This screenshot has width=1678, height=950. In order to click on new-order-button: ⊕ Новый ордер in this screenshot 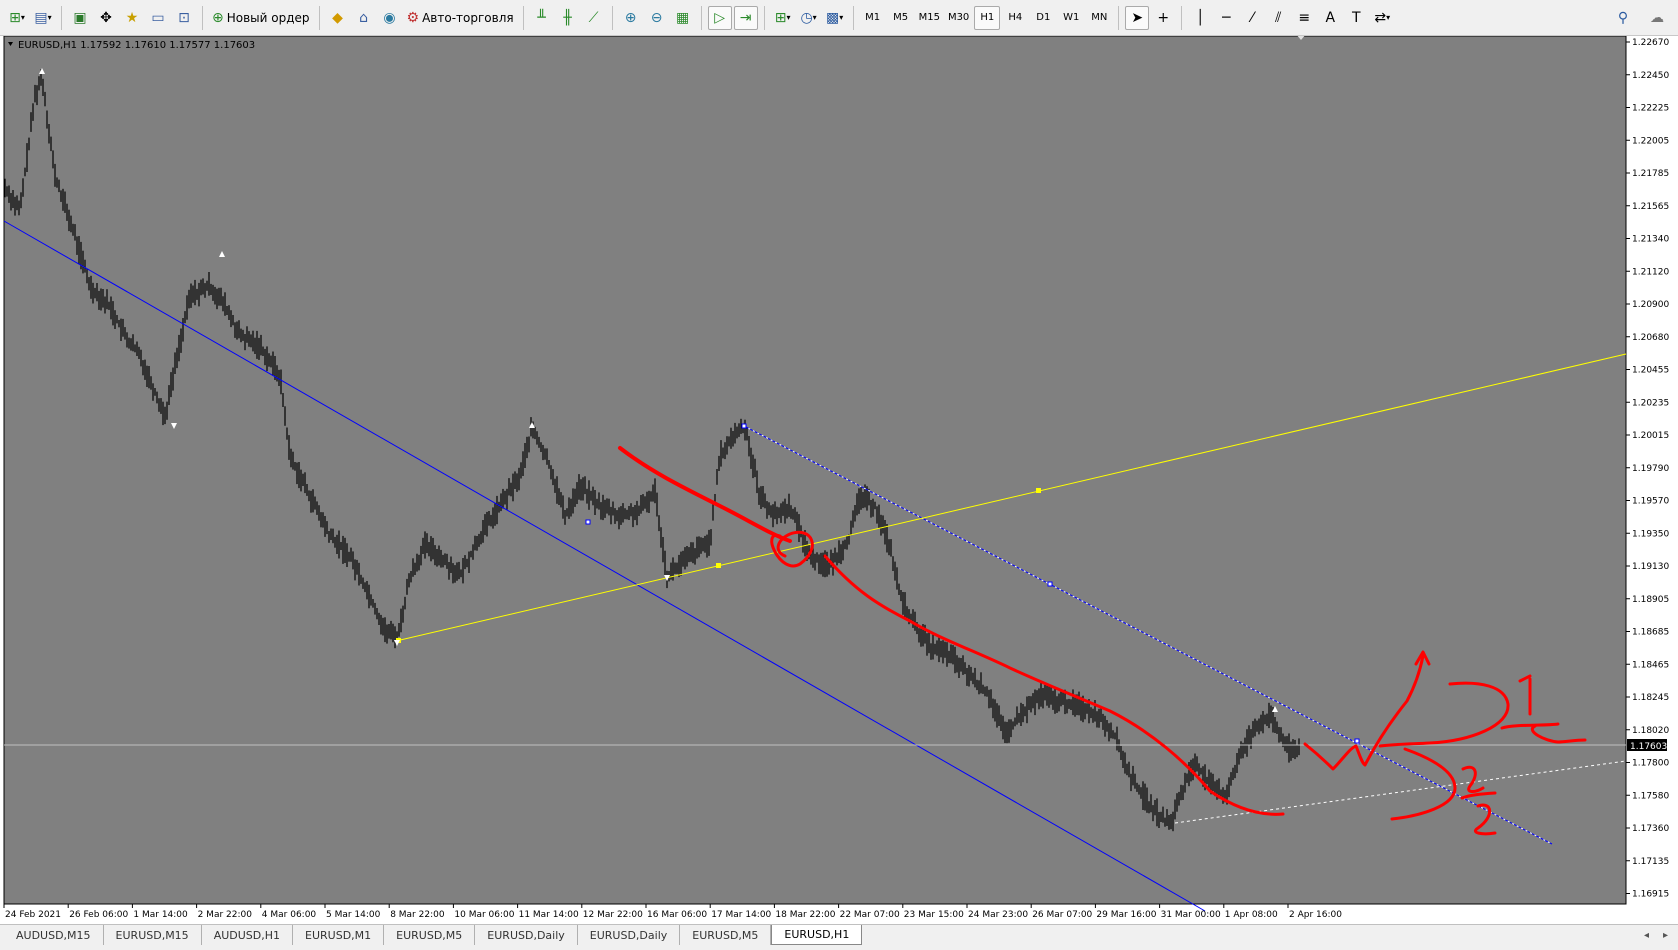, I will do `click(261, 18)`.